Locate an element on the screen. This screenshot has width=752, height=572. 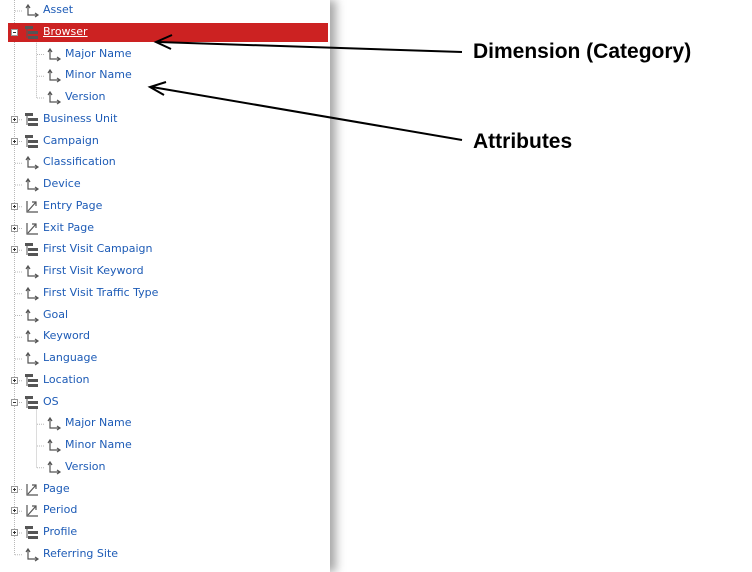
tree-item-language: Language is located at coordinates (165, 358).